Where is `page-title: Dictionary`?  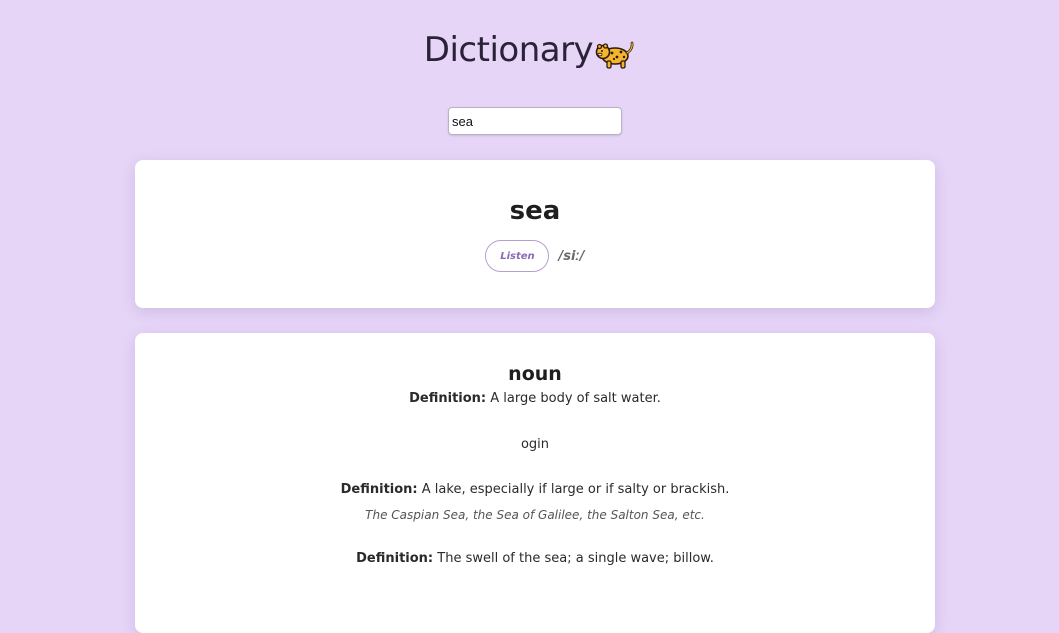 page-title: Dictionary is located at coordinates (508, 50).